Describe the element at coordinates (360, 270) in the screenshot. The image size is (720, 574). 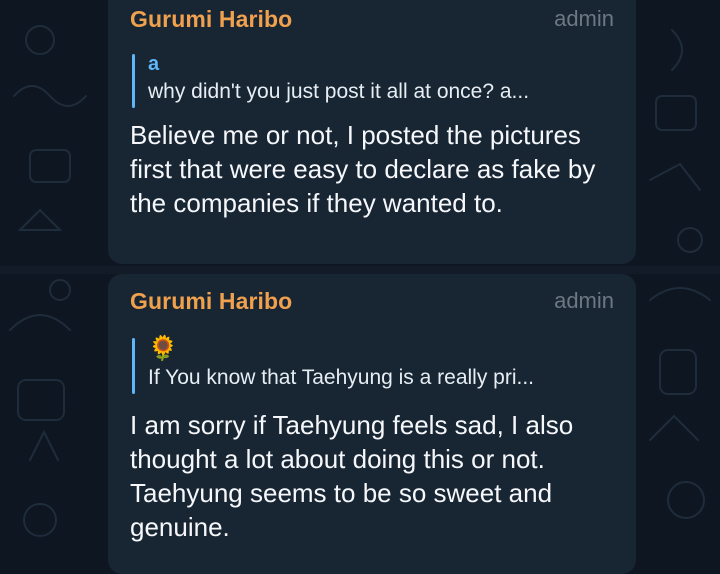
I see `message-separator` at that location.